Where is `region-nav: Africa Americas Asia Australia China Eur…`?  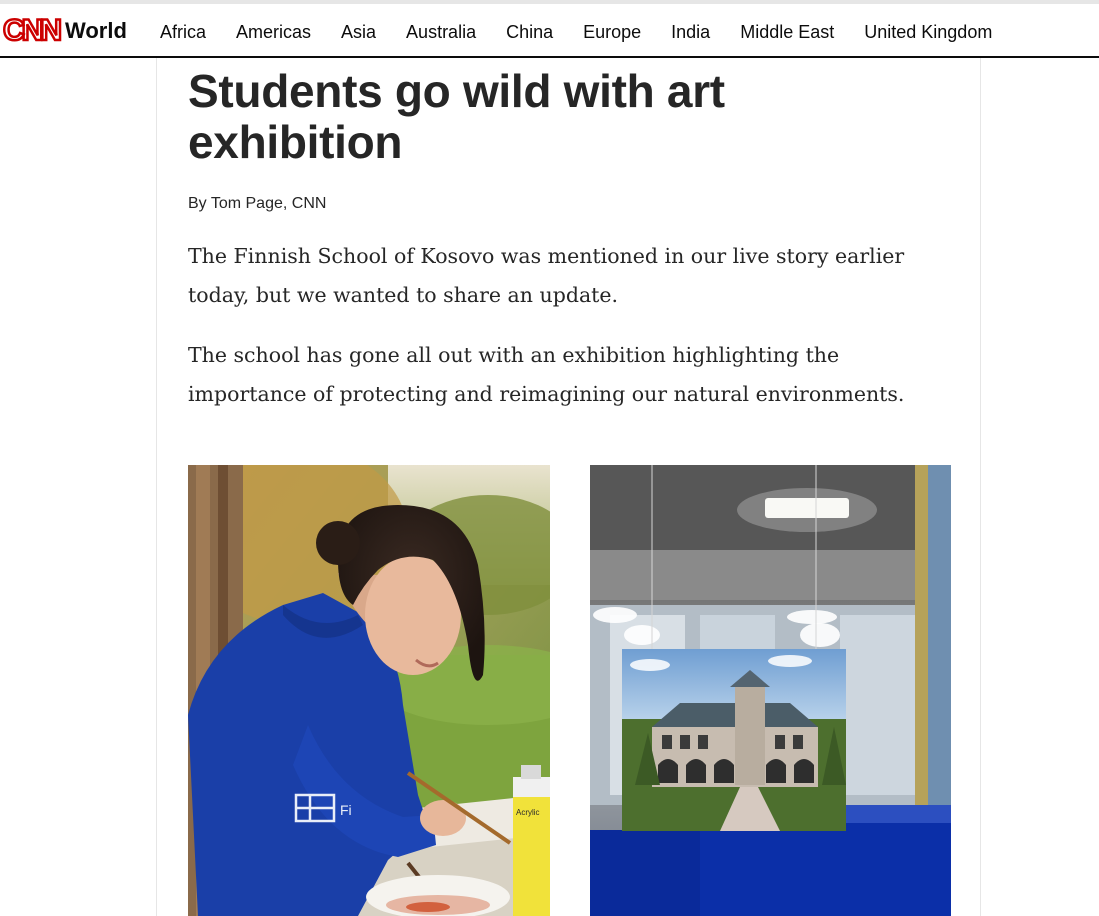 region-nav: Africa Americas Asia Australia China Eur… is located at coordinates (591, 32).